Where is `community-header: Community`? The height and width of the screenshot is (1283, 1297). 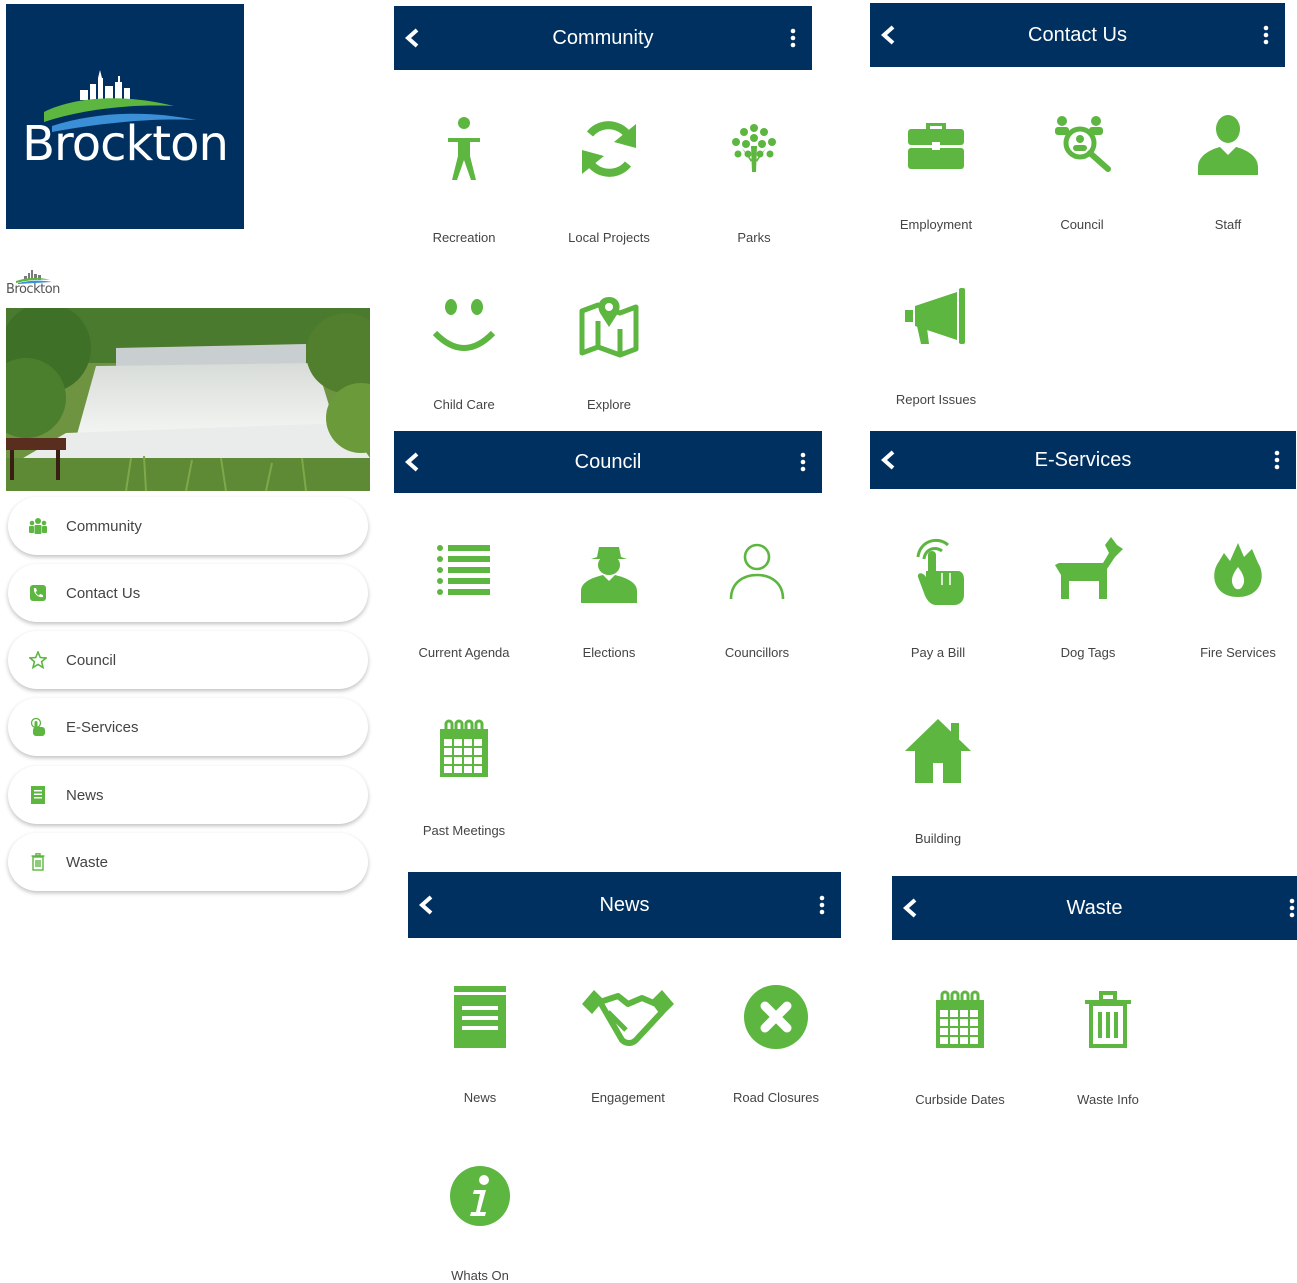 community-header: Community is located at coordinates (603, 38).